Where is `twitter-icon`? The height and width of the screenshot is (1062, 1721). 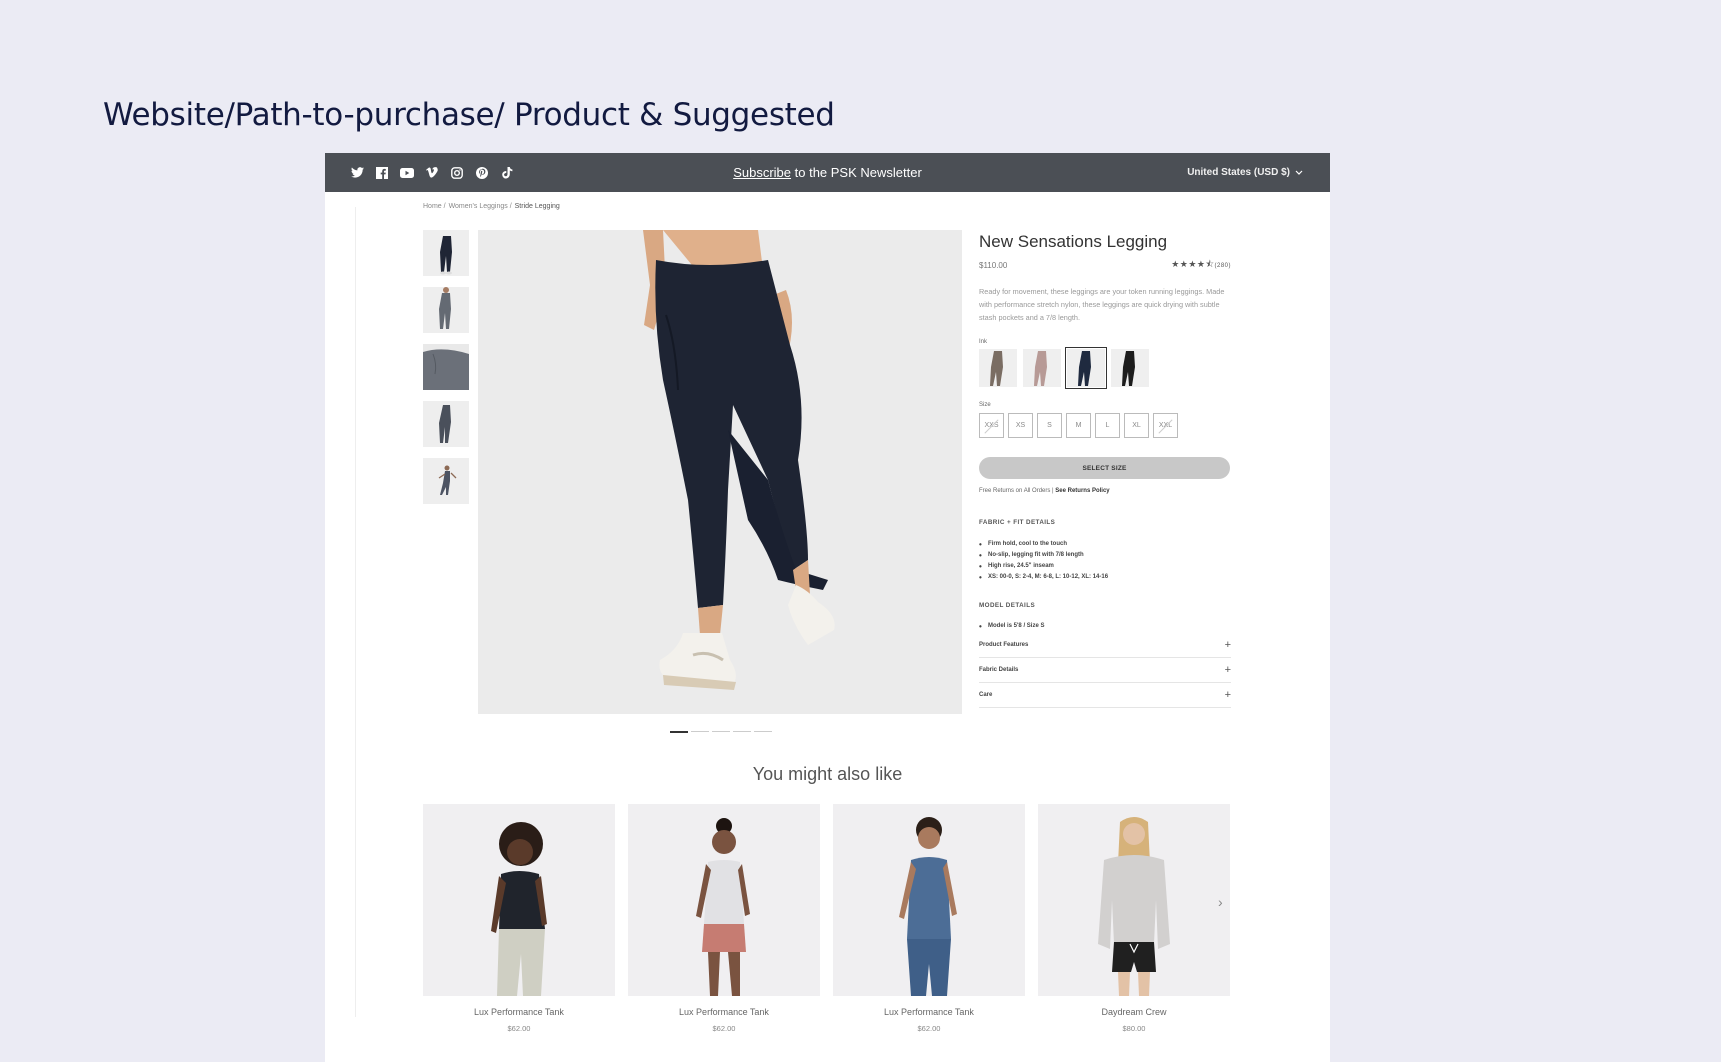
twitter-icon is located at coordinates (357, 173).